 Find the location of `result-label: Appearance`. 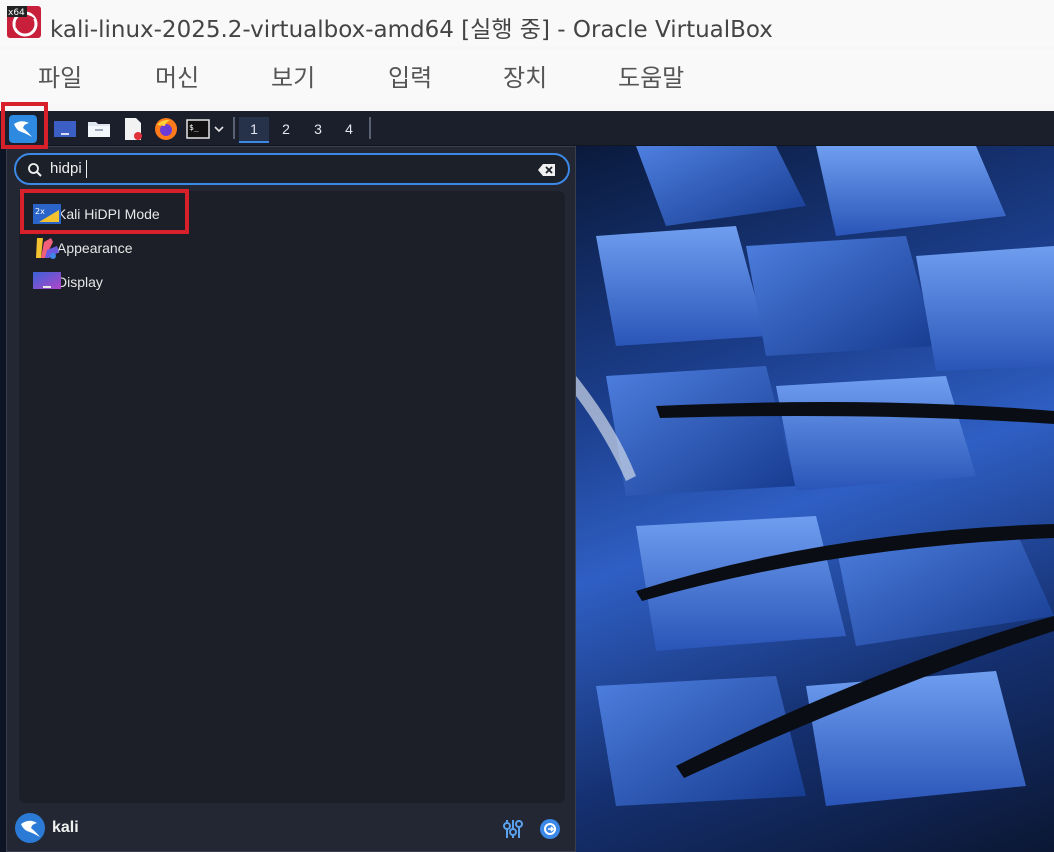

result-label: Appearance is located at coordinates (95, 248).